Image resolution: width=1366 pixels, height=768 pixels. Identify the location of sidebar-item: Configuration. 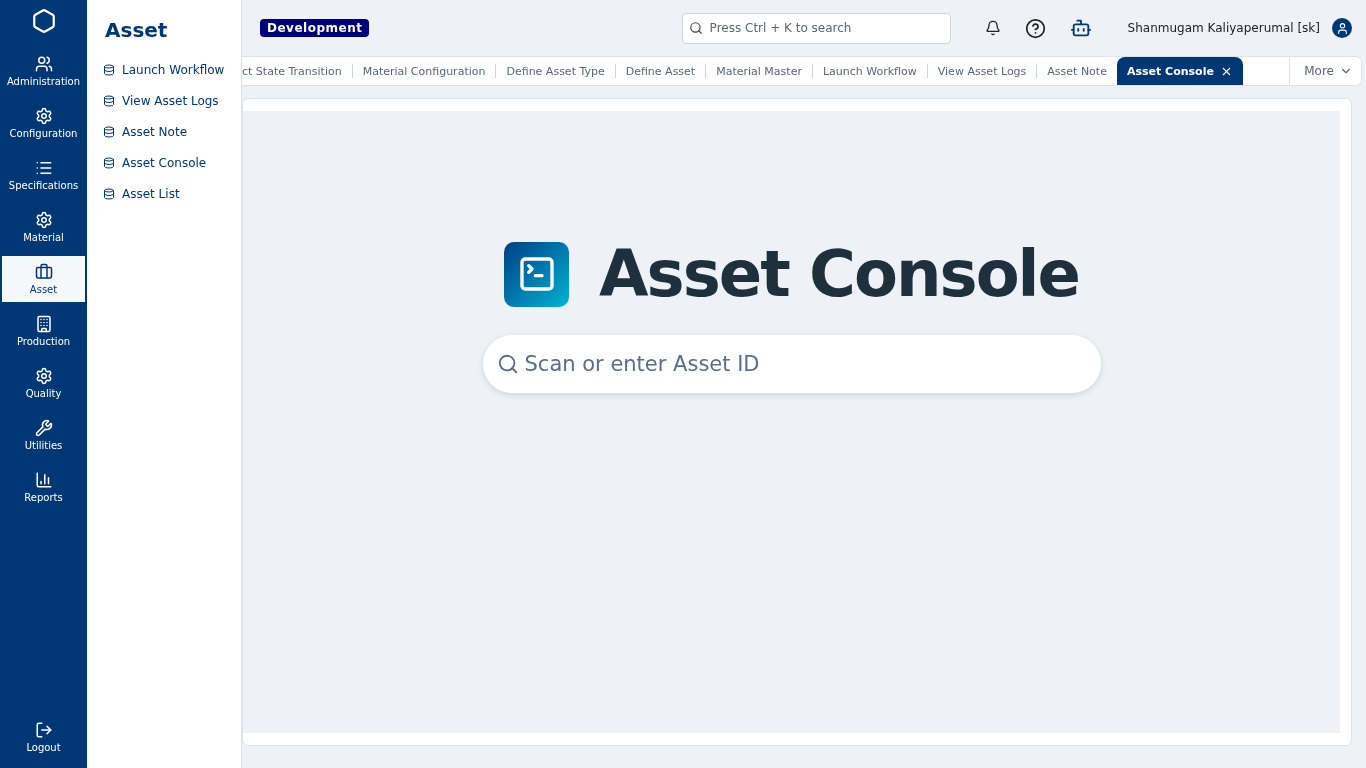
(43, 123).